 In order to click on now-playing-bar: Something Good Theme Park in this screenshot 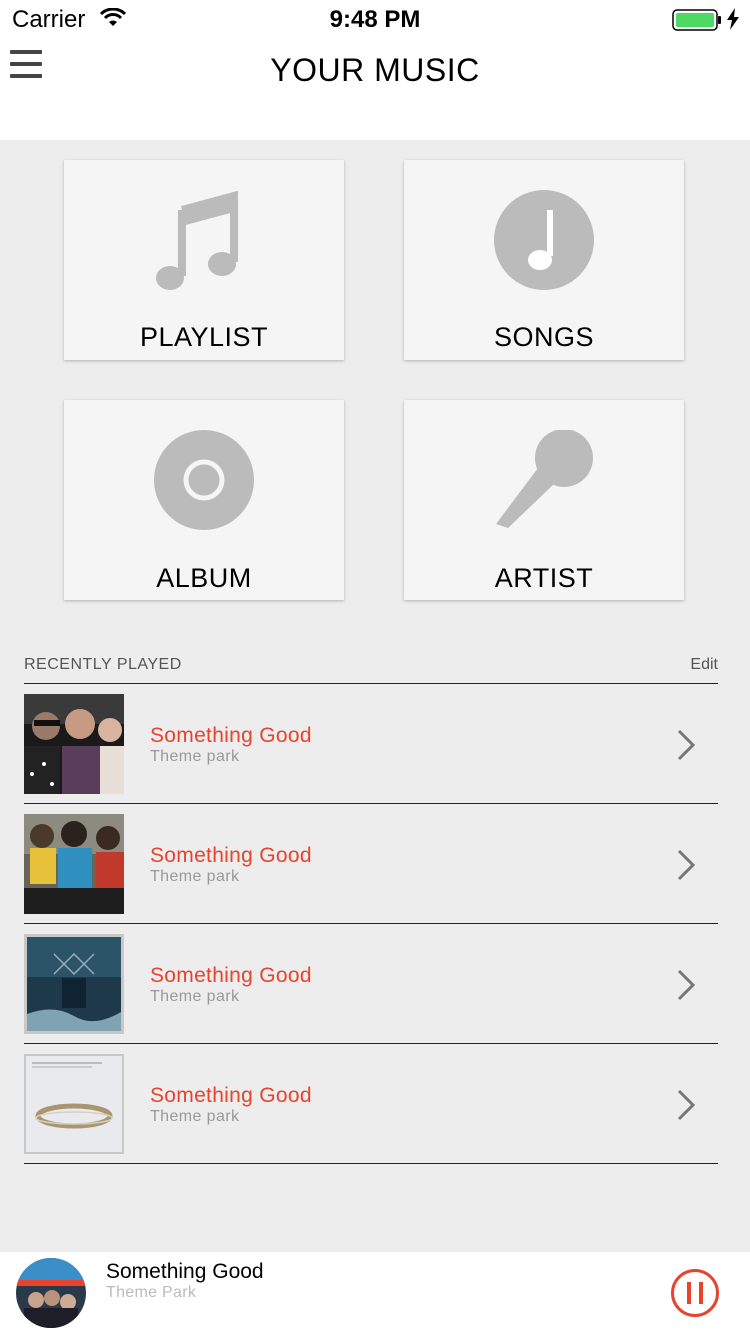, I will do `click(375, 1293)`.